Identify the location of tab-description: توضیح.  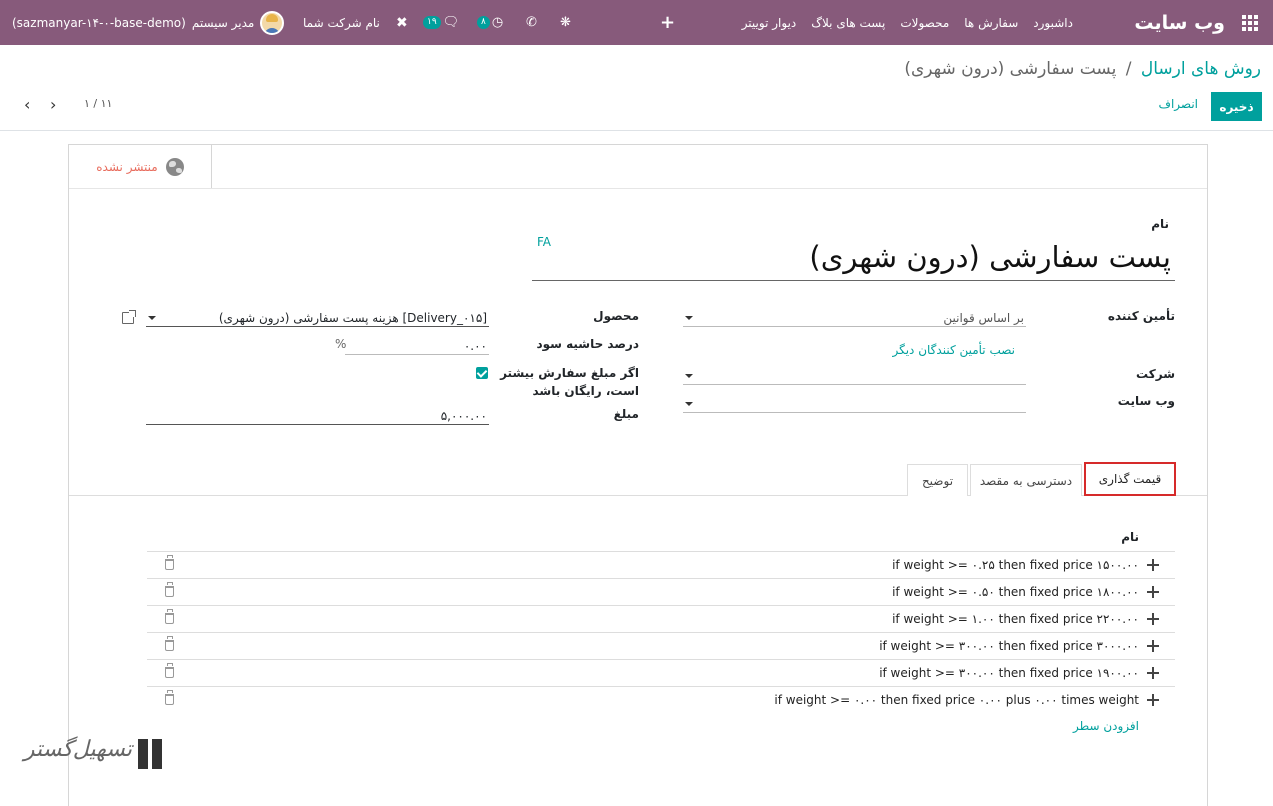
(937, 480).